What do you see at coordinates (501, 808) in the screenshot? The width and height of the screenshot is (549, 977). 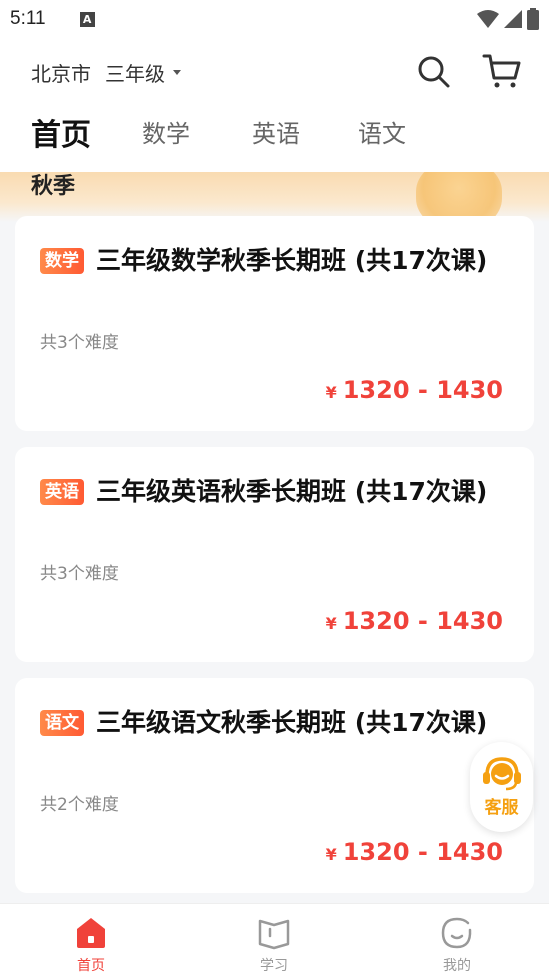 I see `service-label: 客服` at bounding box center [501, 808].